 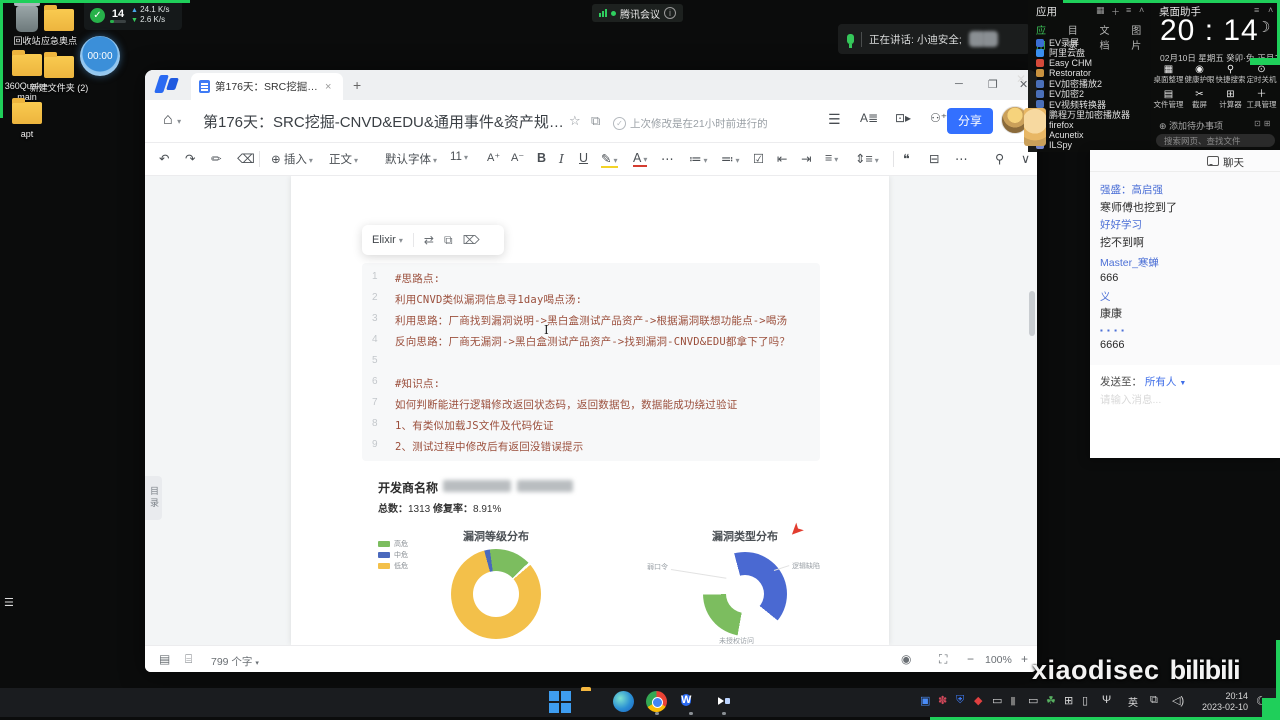 What do you see at coordinates (1133, 701) in the screenshot?
I see `ime-indicator: 英` at bounding box center [1133, 701].